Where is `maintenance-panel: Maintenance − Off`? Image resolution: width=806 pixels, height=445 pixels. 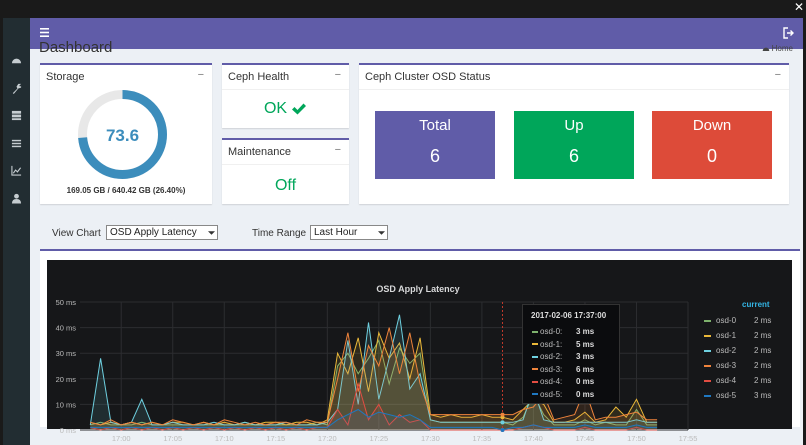 maintenance-panel: Maintenance − Off is located at coordinates (285, 171).